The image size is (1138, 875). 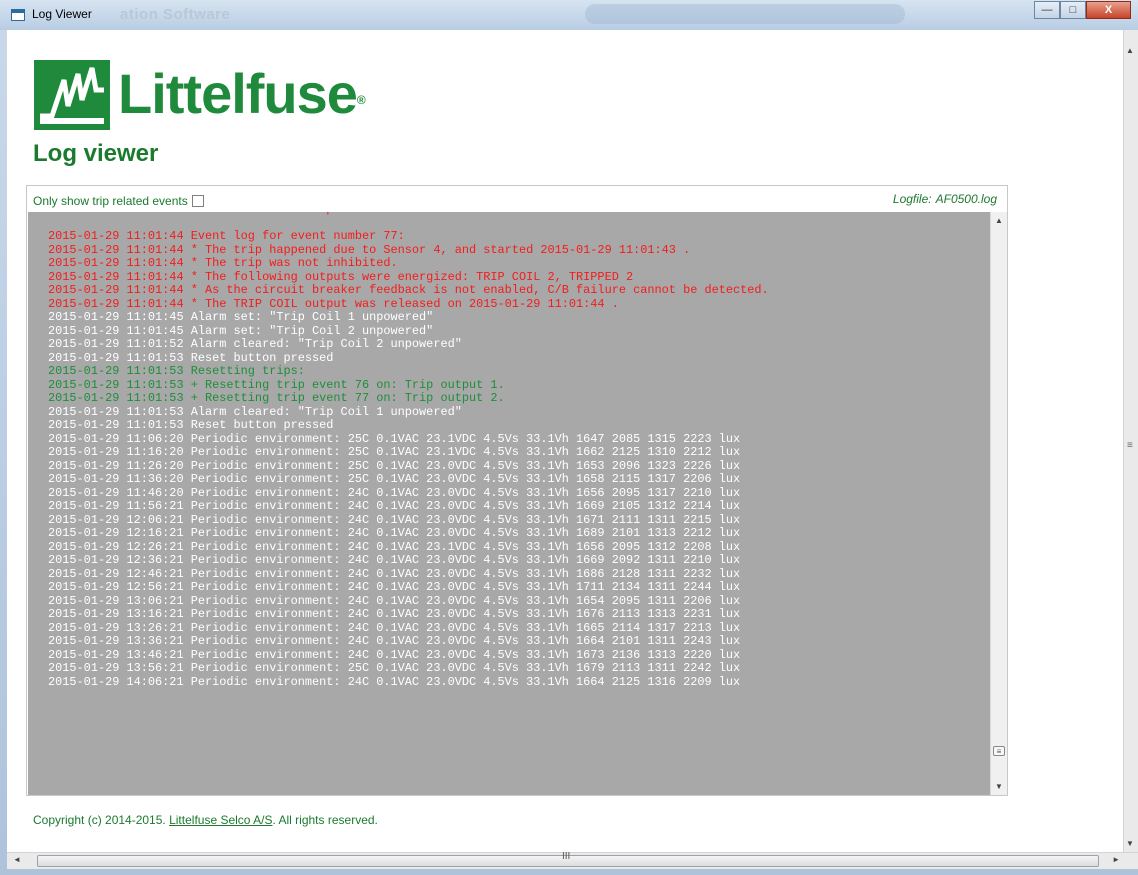 What do you see at coordinates (96, 153) in the screenshot?
I see `page-title: Log viewer` at bounding box center [96, 153].